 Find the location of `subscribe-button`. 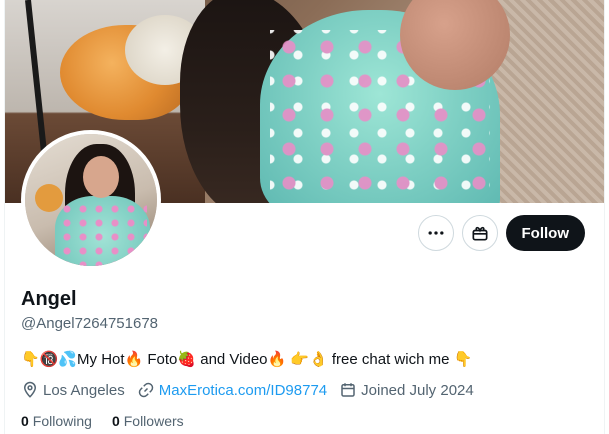

subscribe-button is located at coordinates (479, 233).